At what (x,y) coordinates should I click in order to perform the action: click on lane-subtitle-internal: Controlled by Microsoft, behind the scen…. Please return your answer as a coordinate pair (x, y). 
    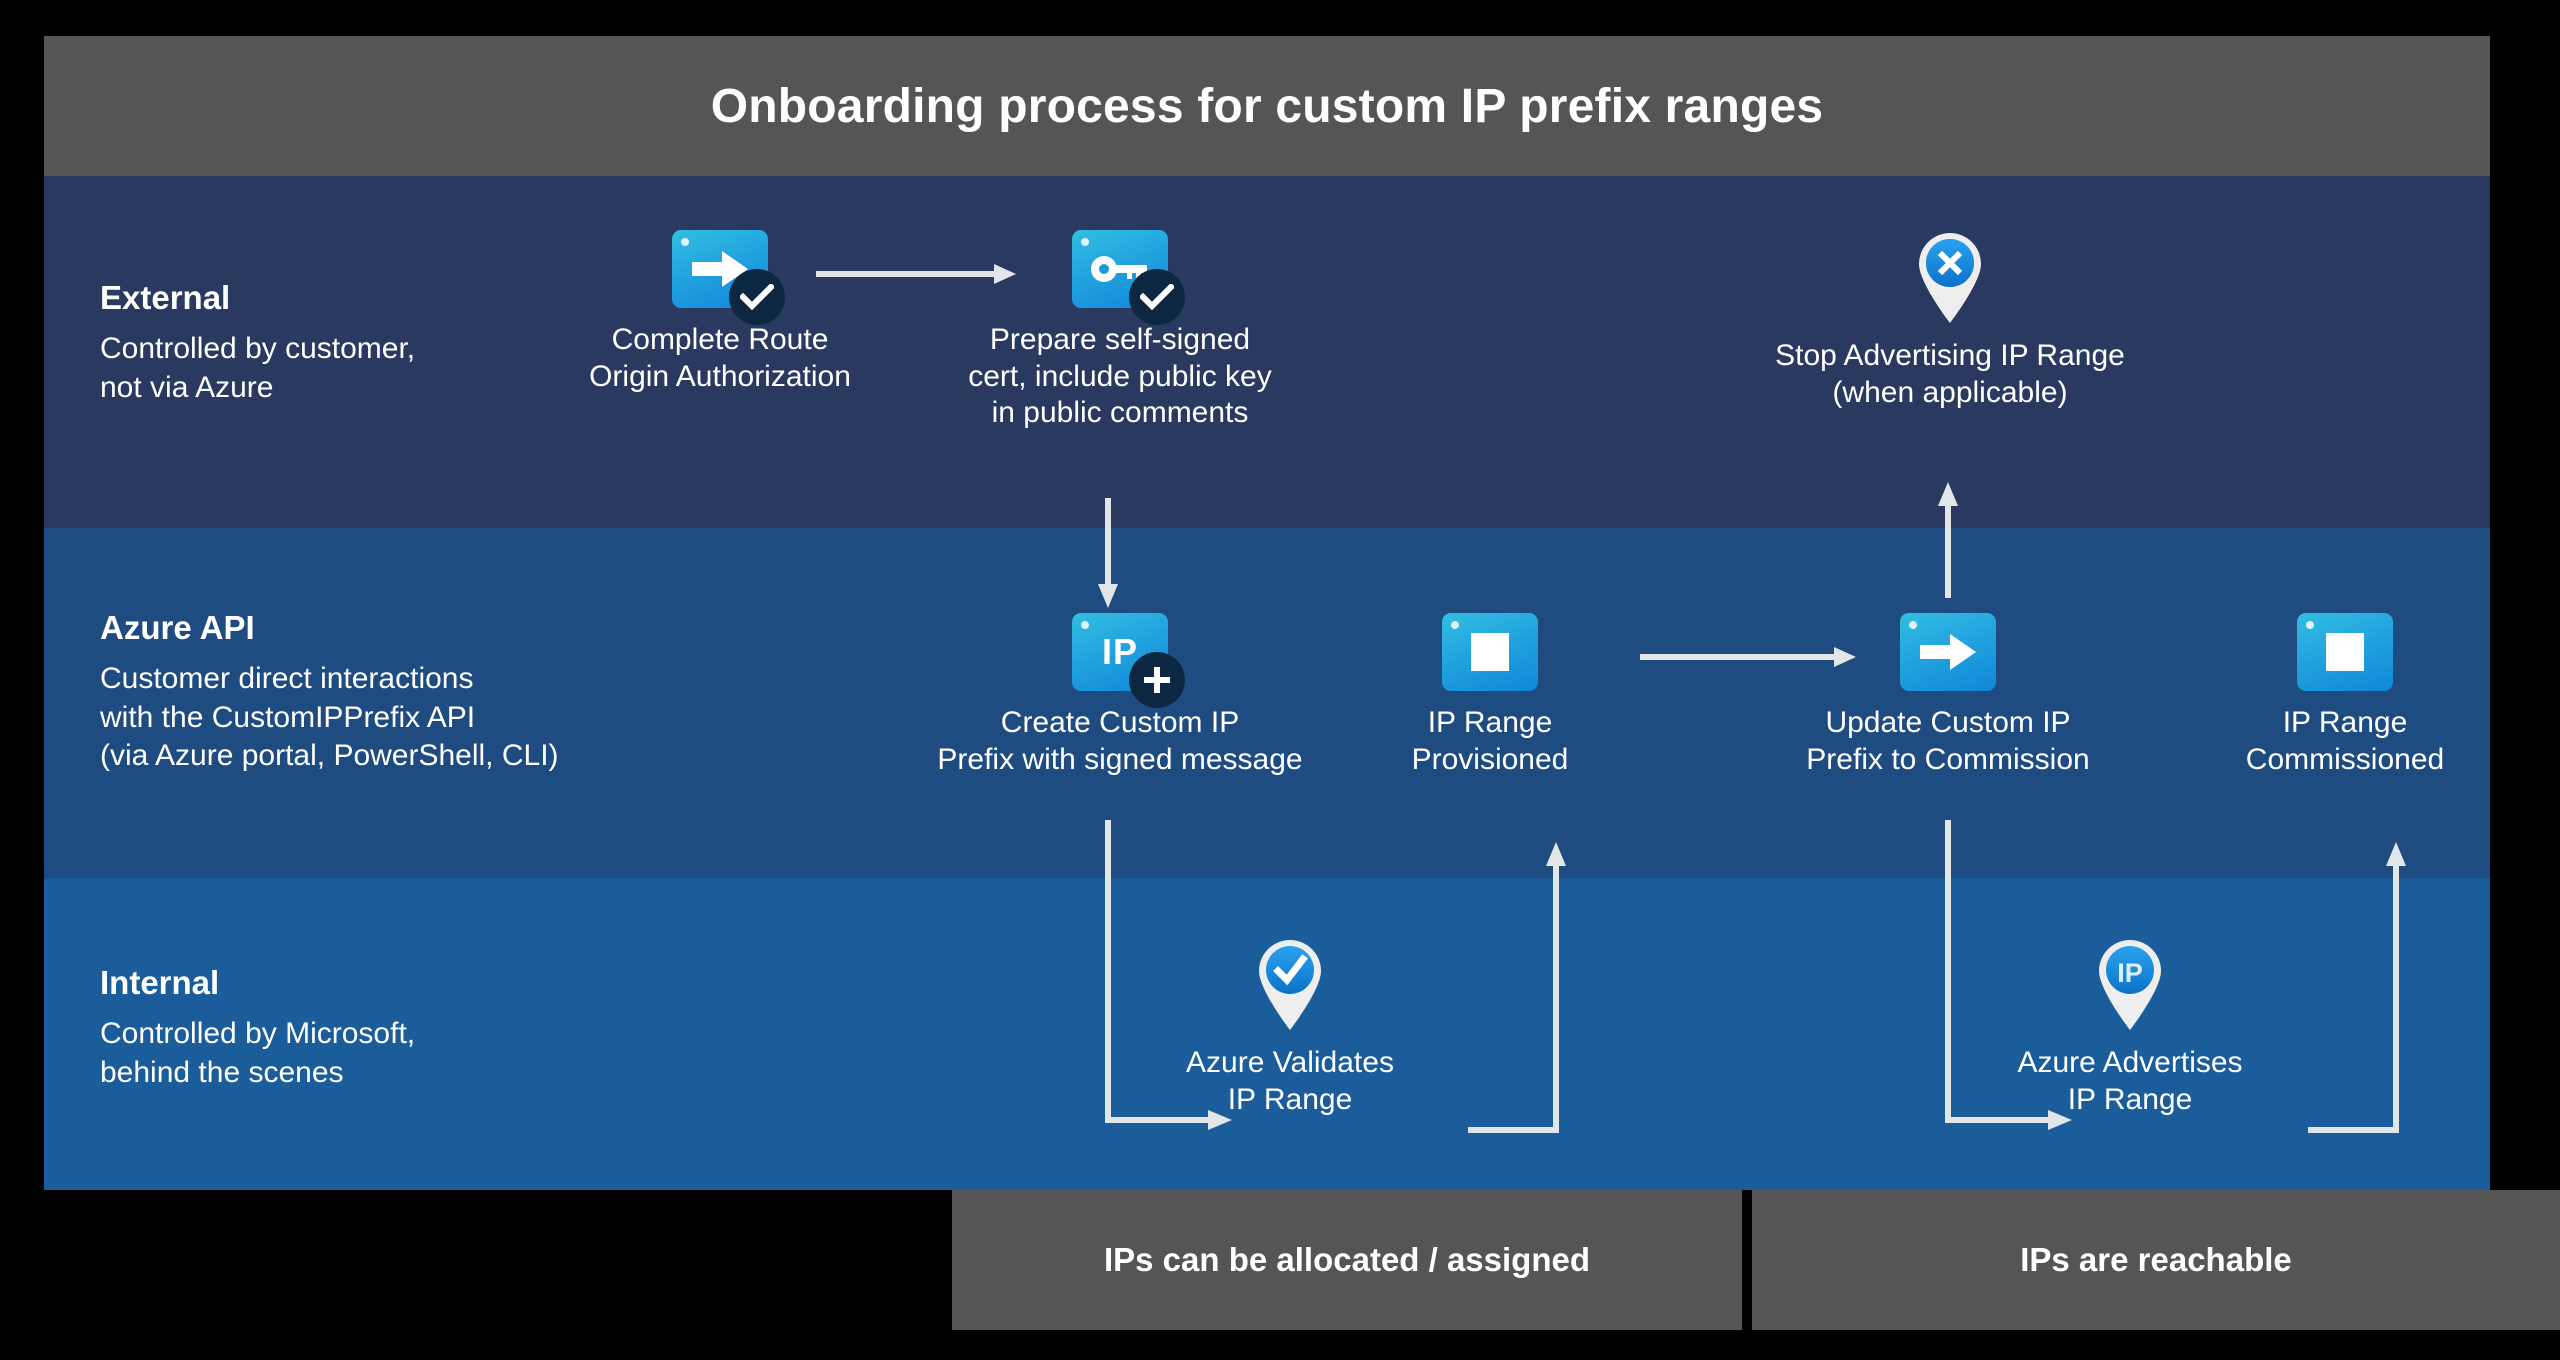
    Looking at the image, I should click on (258, 1053).